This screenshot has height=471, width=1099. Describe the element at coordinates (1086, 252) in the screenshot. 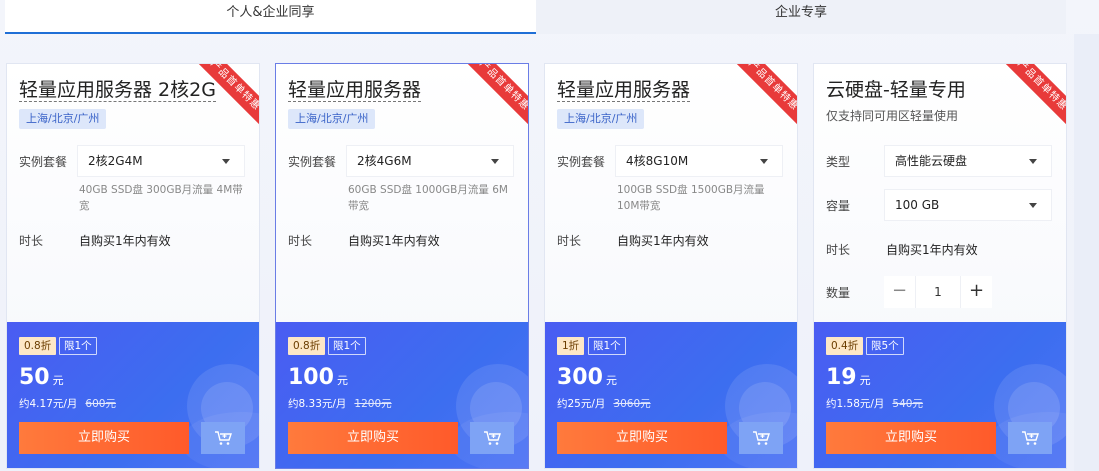

I see `right-edge-strip` at that location.